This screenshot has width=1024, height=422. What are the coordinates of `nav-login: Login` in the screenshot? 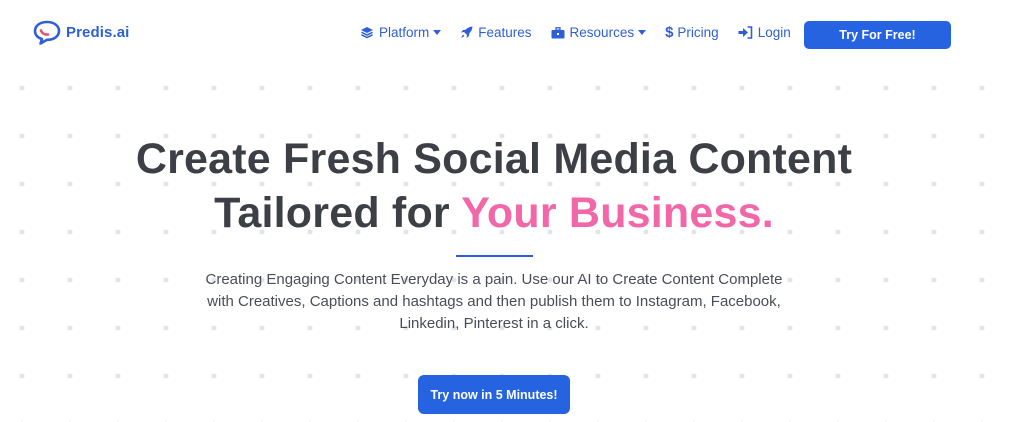 It's located at (764, 32).